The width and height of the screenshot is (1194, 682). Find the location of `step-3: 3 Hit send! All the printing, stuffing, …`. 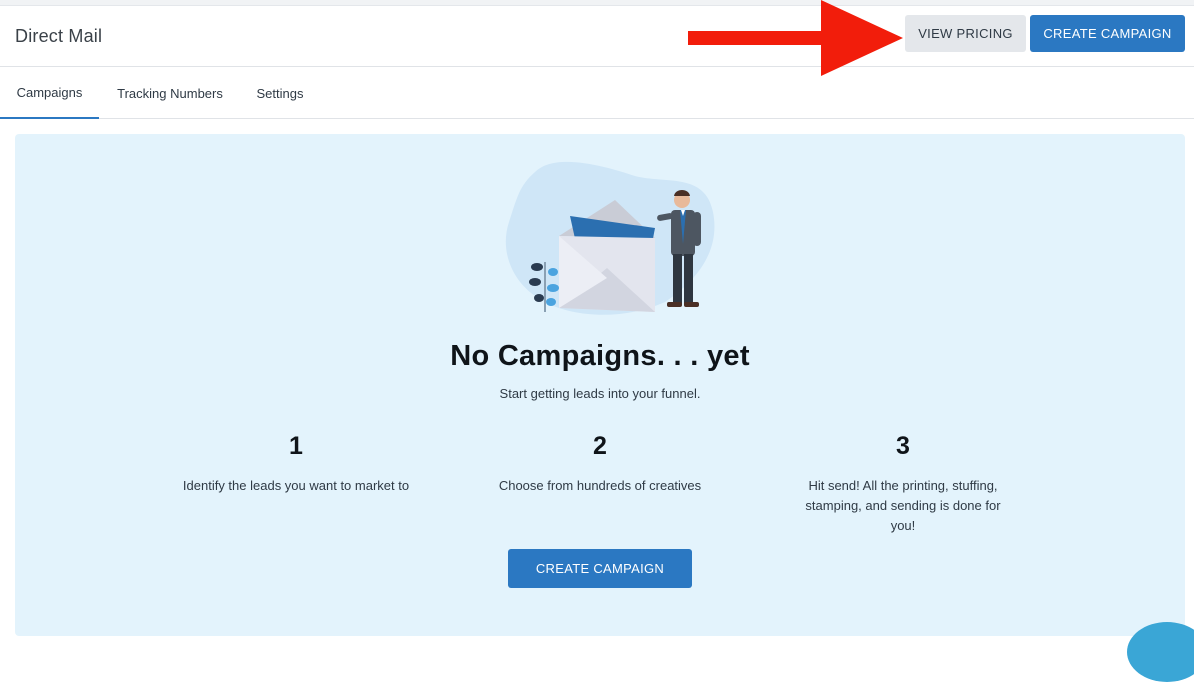

step-3: 3 Hit send! All the printing, stuffing, … is located at coordinates (903, 484).